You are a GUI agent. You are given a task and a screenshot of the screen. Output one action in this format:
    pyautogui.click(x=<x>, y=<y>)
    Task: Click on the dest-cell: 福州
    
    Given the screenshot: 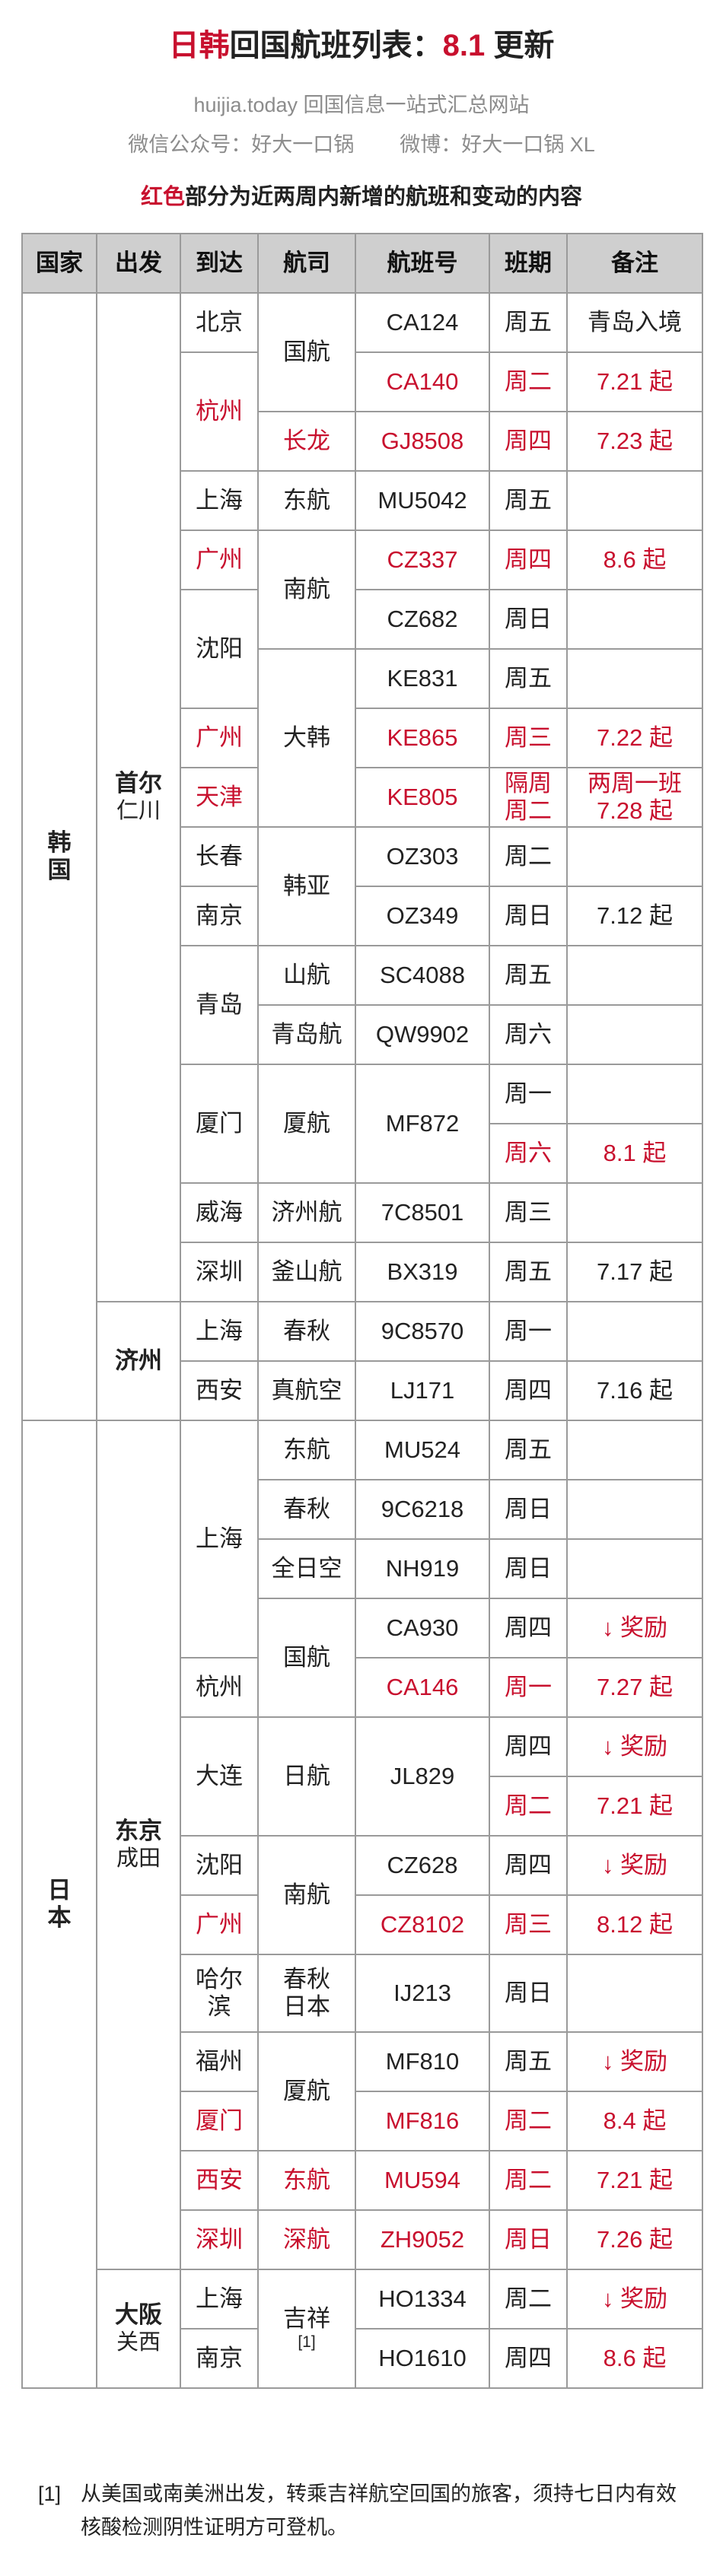 What is the action you would take?
    pyautogui.click(x=219, y=2061)
    